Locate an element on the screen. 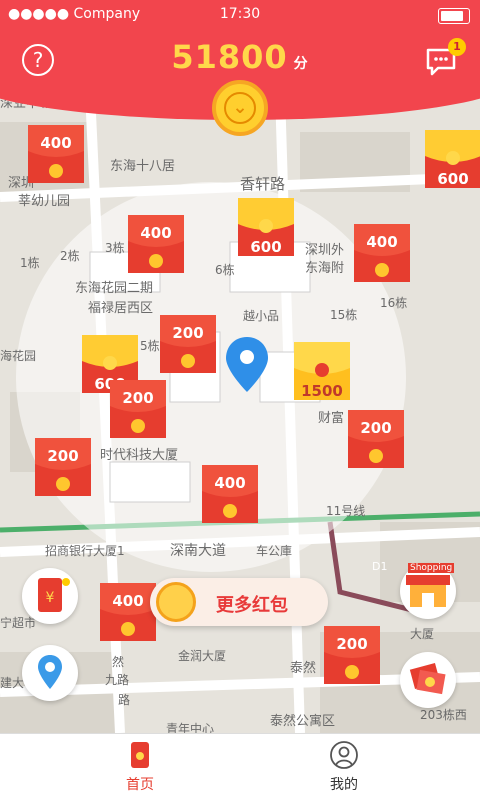  map-label: 莘幼儿园 is located at coordinates (44, 201).